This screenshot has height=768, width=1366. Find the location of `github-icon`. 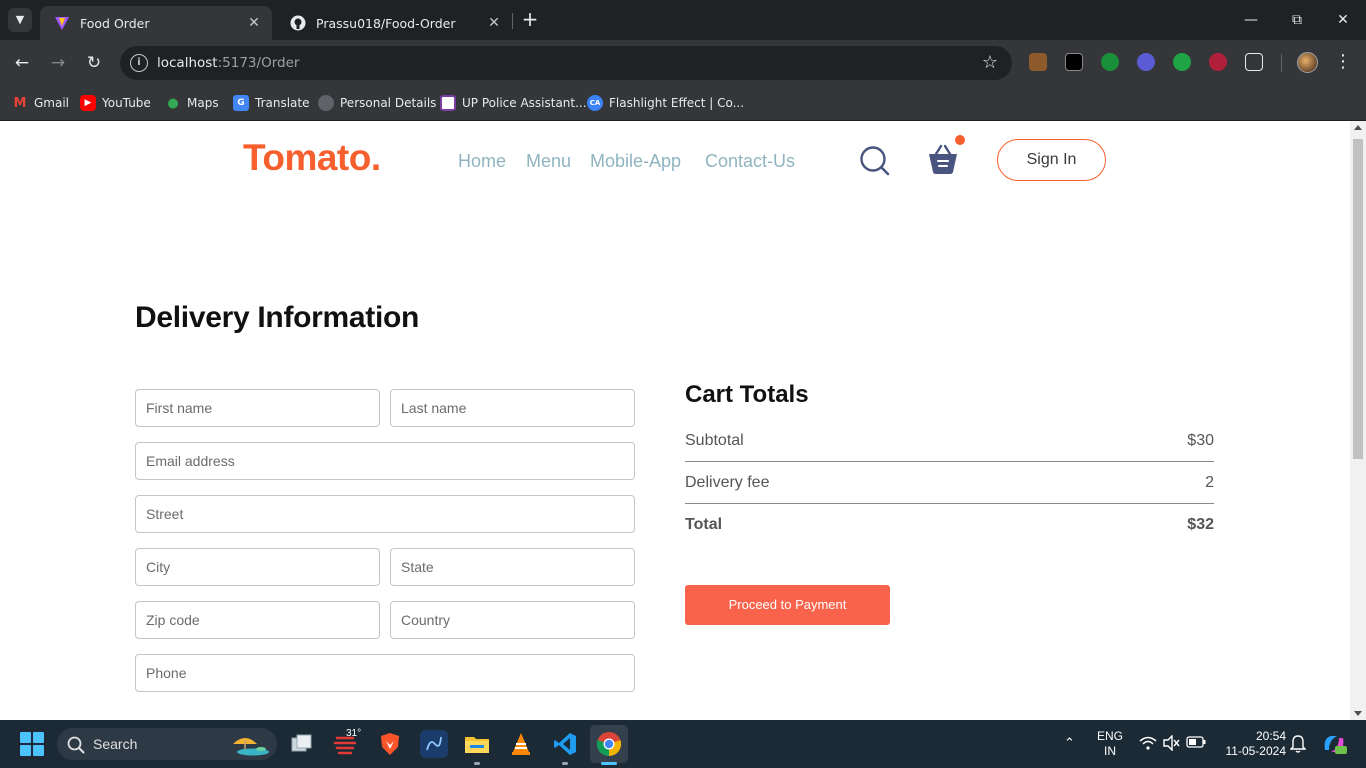

github-icon is located at coordinates (298, 23).